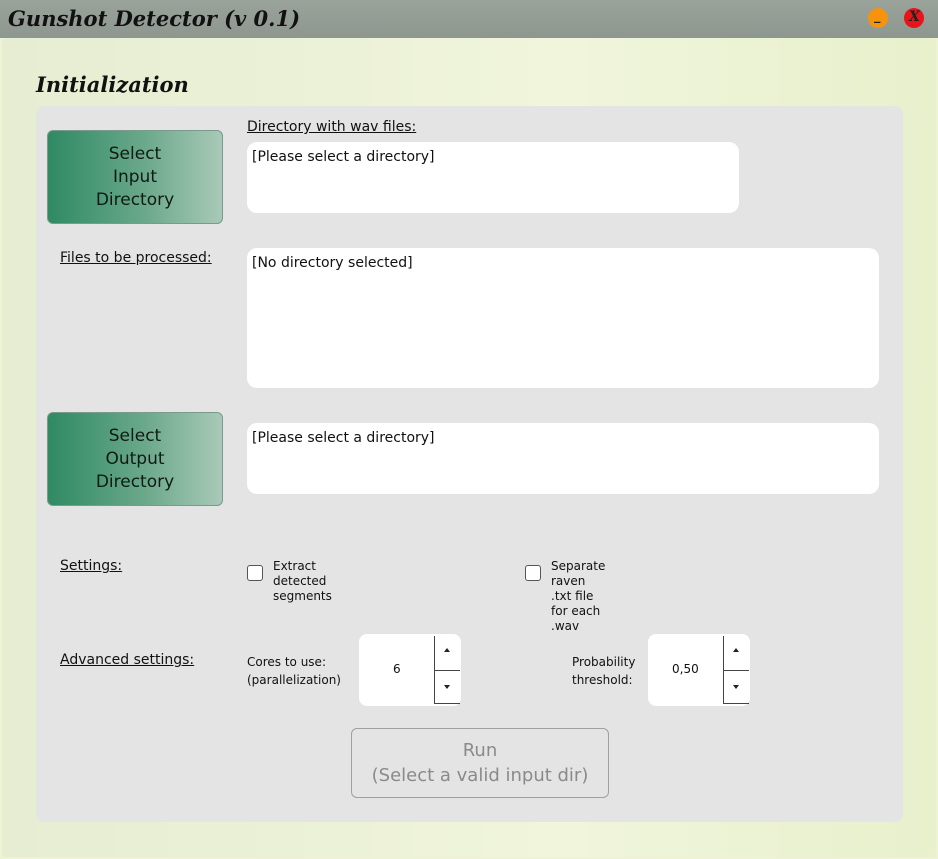 The height and width of the screenshot is (859, 938). I want to click on minimize-button: _, so click(878, 18).